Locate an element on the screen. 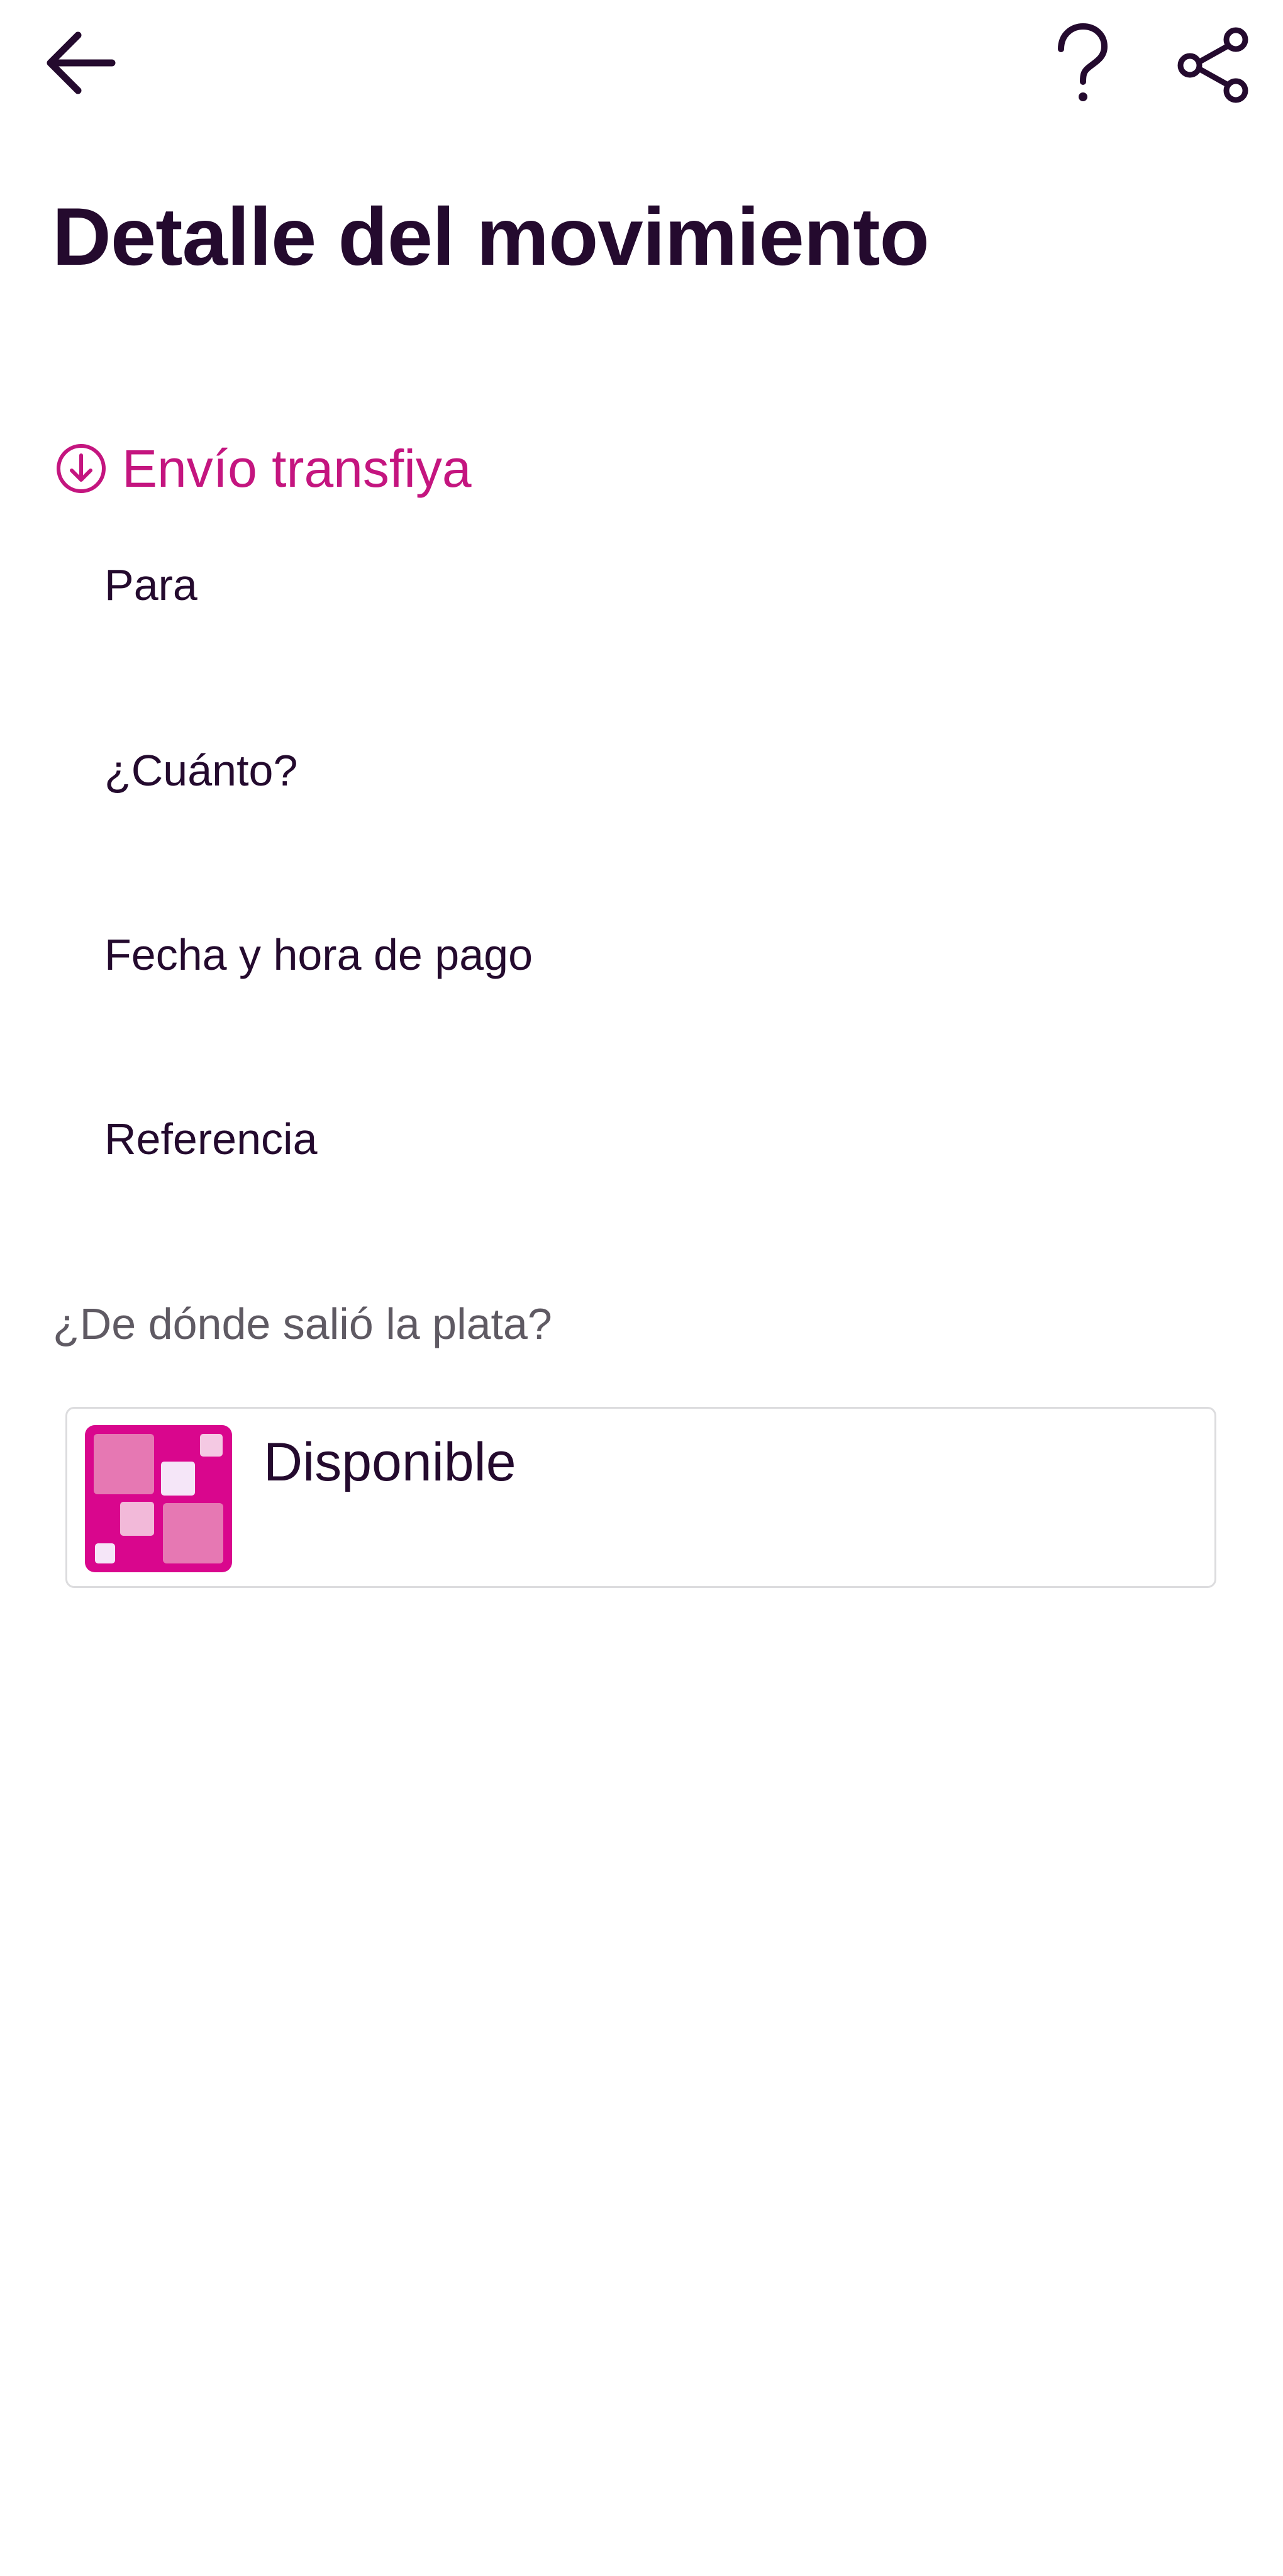  pink-squares-pocket-icon is located at coordinates (158, 1498).